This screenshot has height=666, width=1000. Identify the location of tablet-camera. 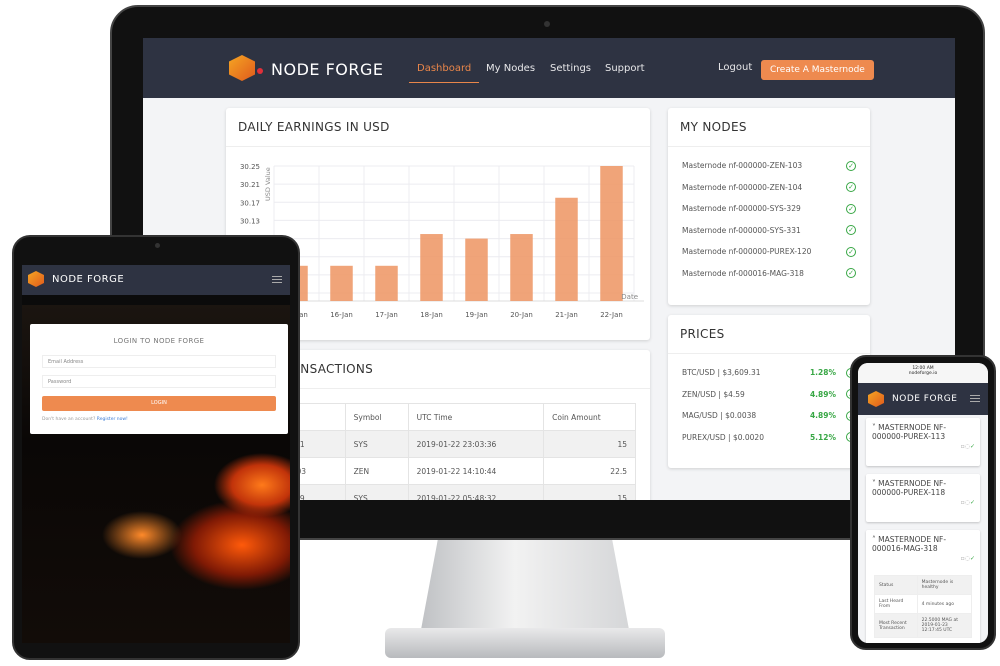
(157, 245).